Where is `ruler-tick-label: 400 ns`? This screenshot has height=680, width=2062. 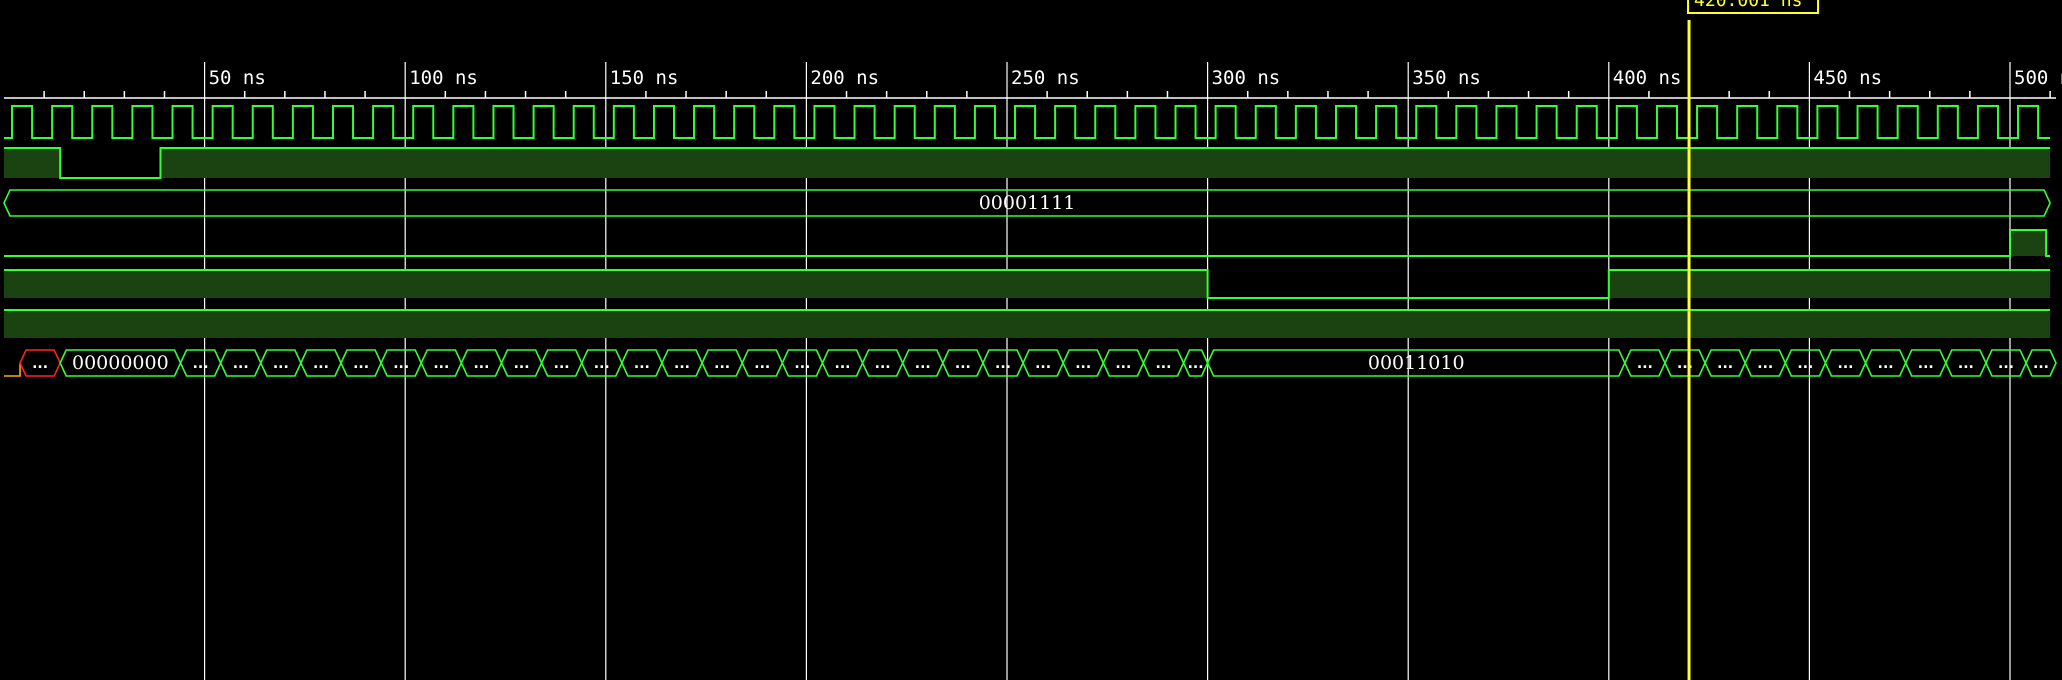 ruler-tick-label: 400 ns is located at coordinates (1647, 78).